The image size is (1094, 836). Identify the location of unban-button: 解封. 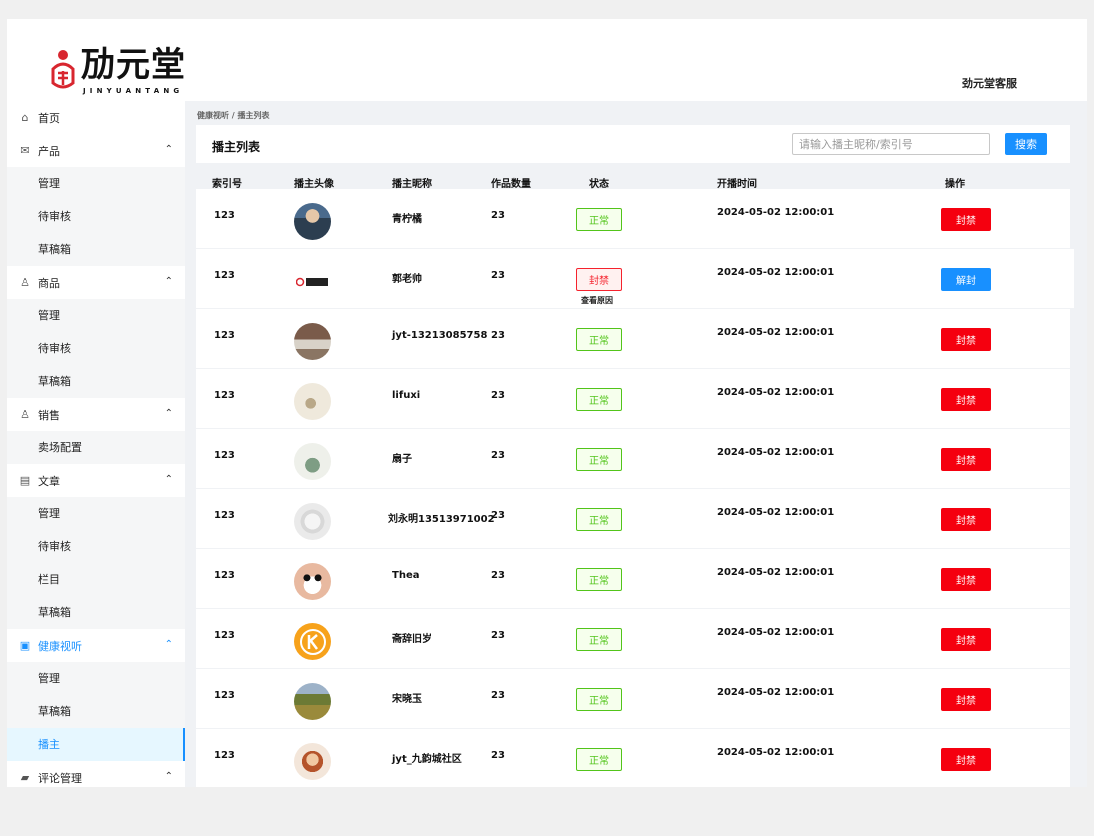
(966, 279).